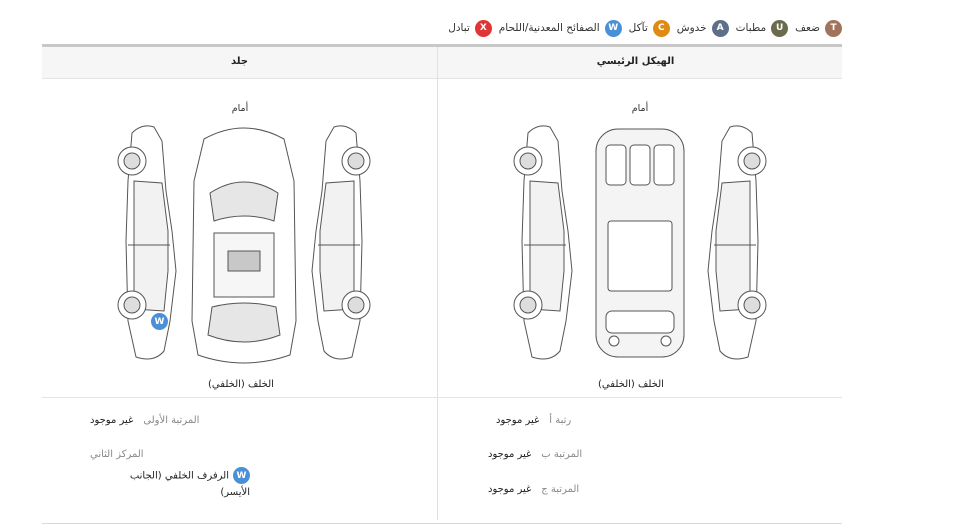 The image size is (956, 530). I want to click on legend-label-weakness: ضعف, so click(807, 28).